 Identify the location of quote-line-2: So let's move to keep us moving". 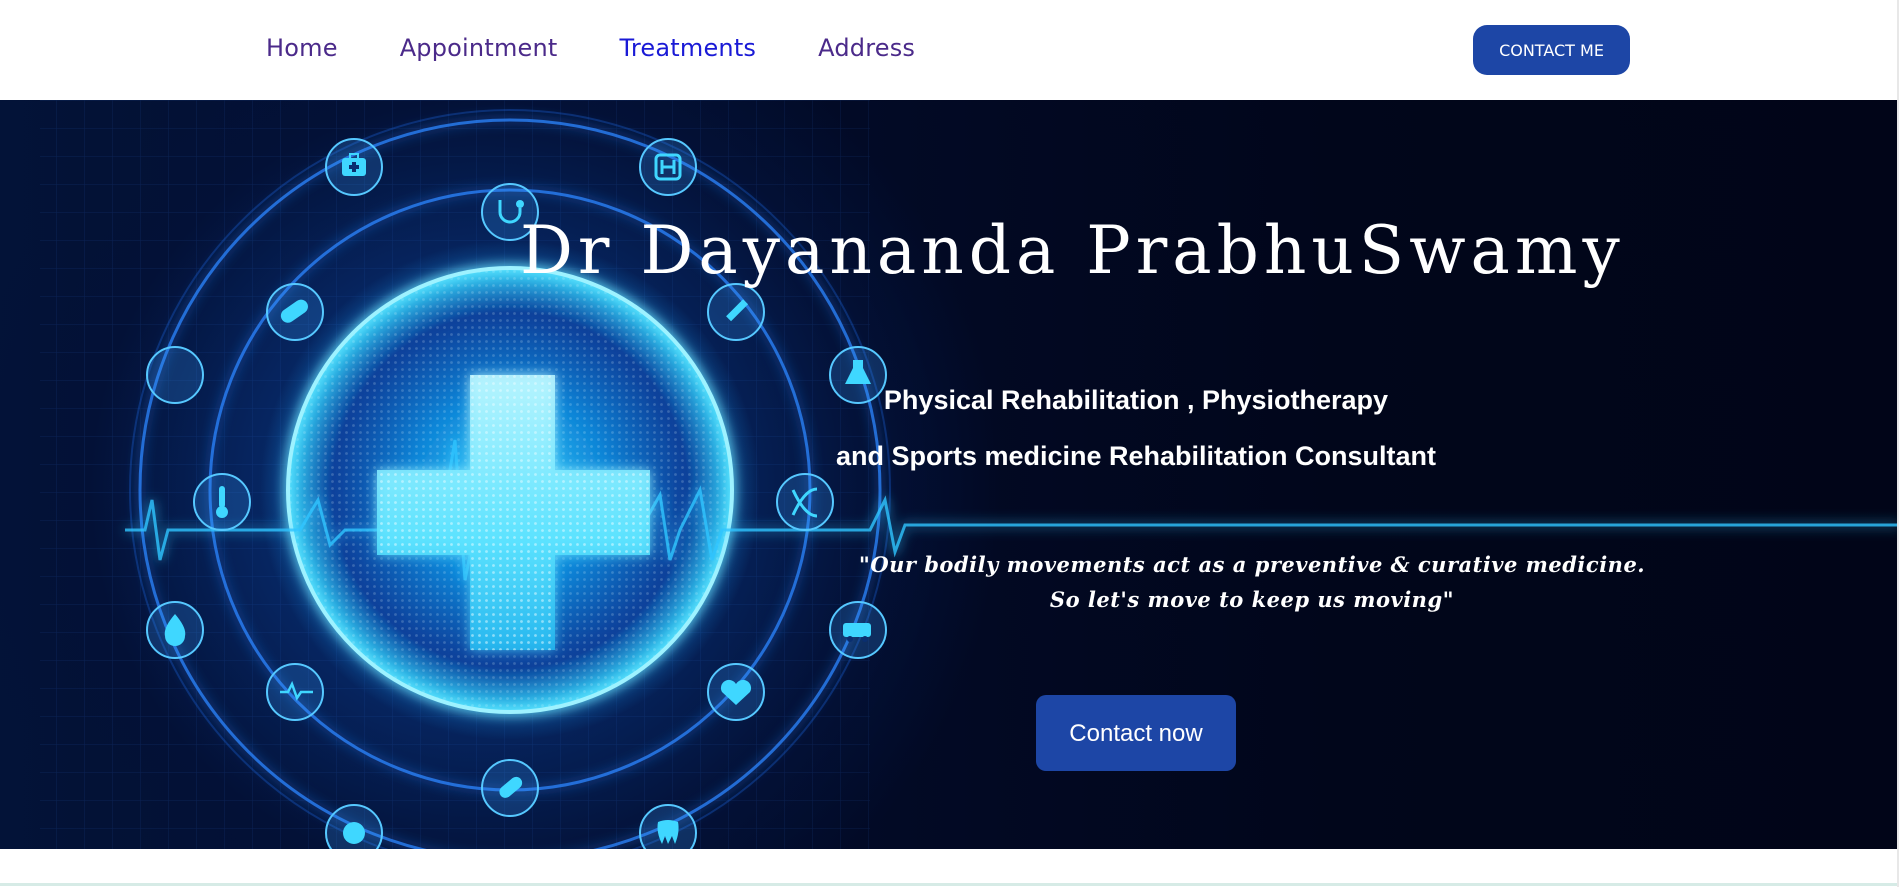
(1252, 599).